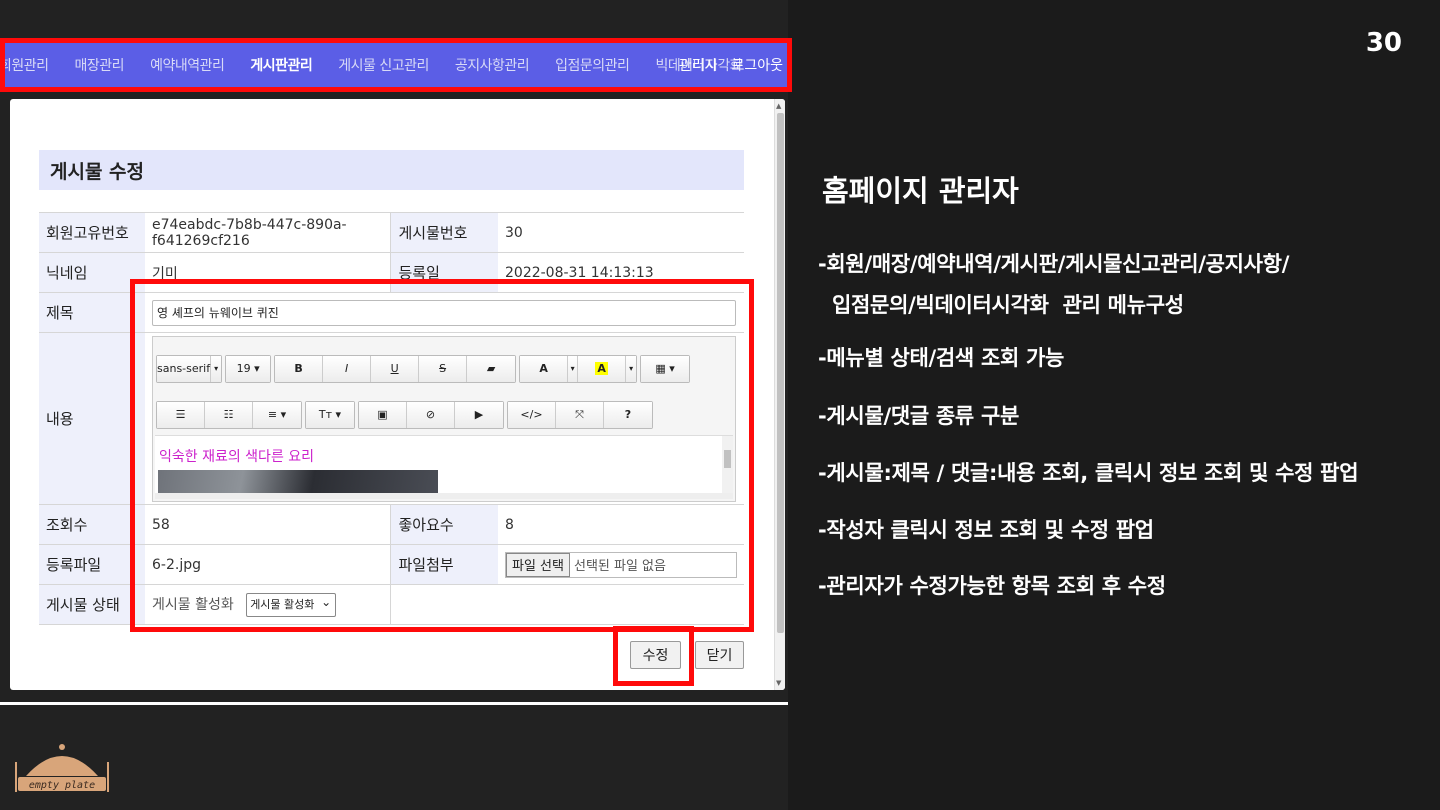 This screenshot has width=1440, height=810. I want to click on strikethrough-icon: S, so click(443, 368).